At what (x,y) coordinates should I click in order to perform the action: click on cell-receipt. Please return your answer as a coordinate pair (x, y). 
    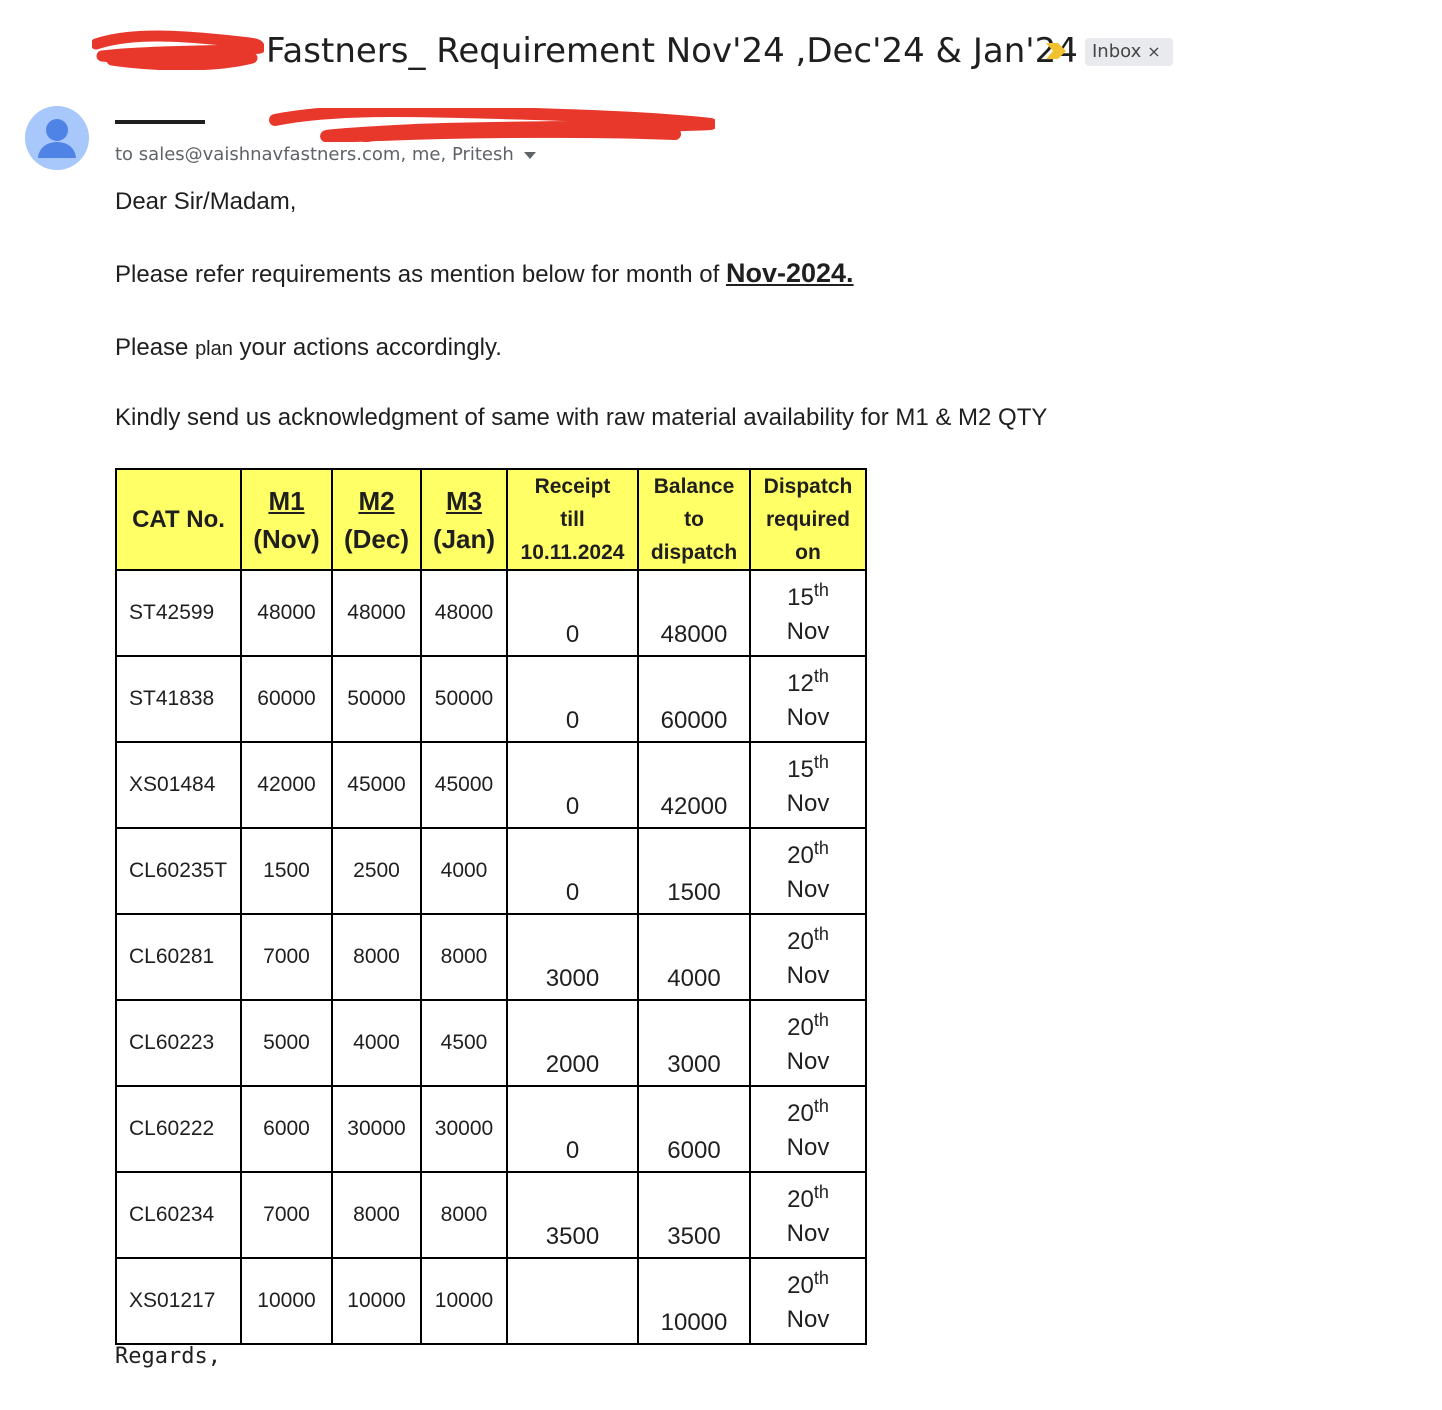
    Looking at the image, I should click on (572, 1301).